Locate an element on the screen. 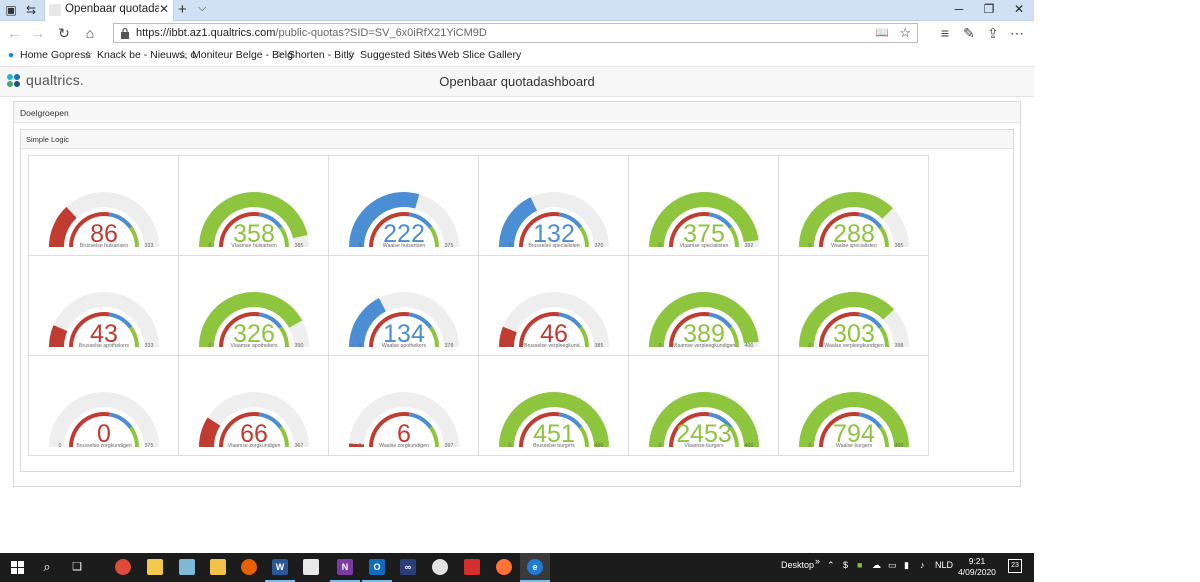 Image resolution: width=1200 pixels, height=582 pixels. network-icon: ▭ is located at coordinates (892, 565).